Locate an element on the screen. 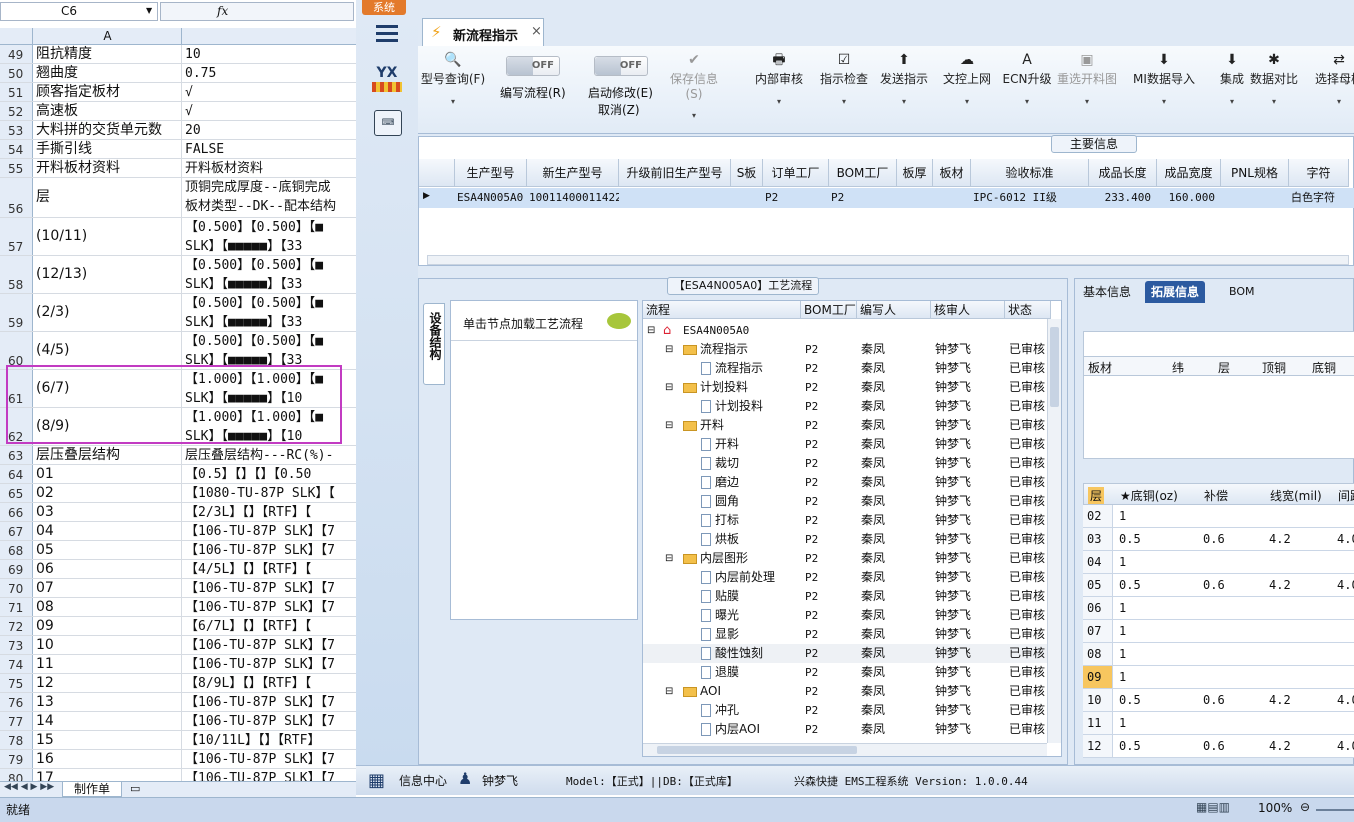 This screenshot has height=822, width=1354. view-buttons-icon: ▦▤▥ is located at coordinates (1213, 807).